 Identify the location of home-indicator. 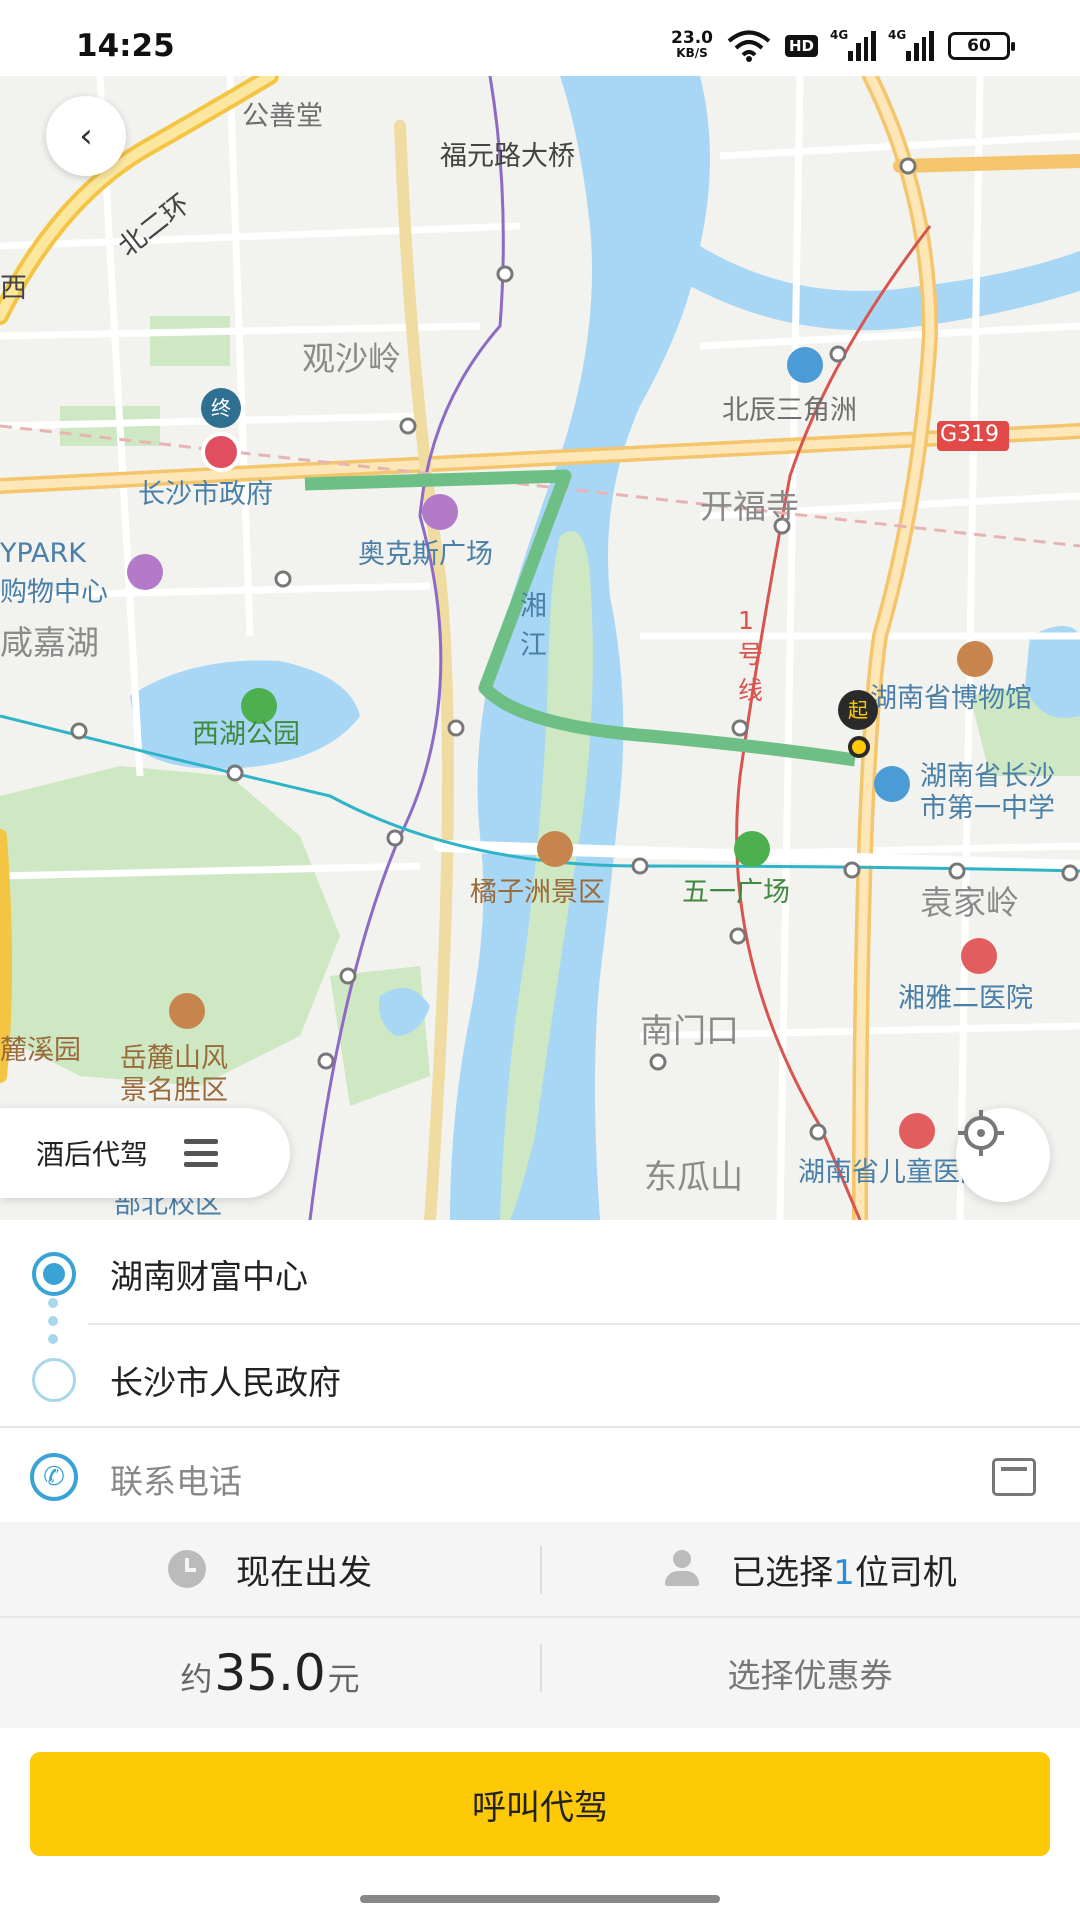
(540, 1899).